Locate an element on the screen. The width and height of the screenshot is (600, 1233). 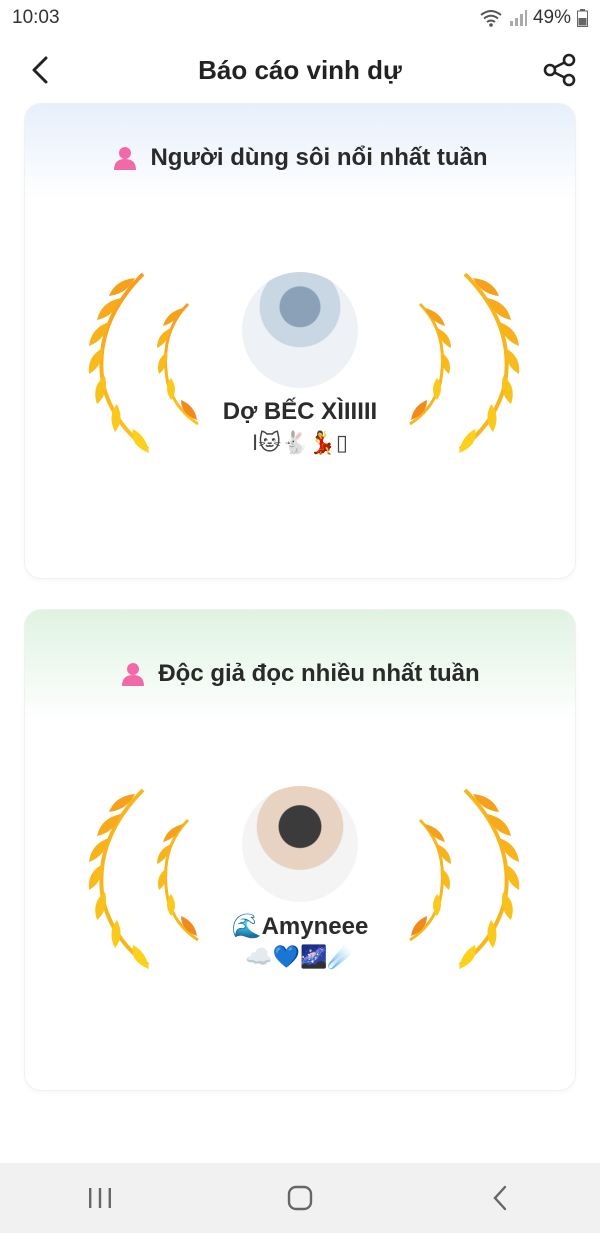
wifi-icon is located at coordinates (491, 18).